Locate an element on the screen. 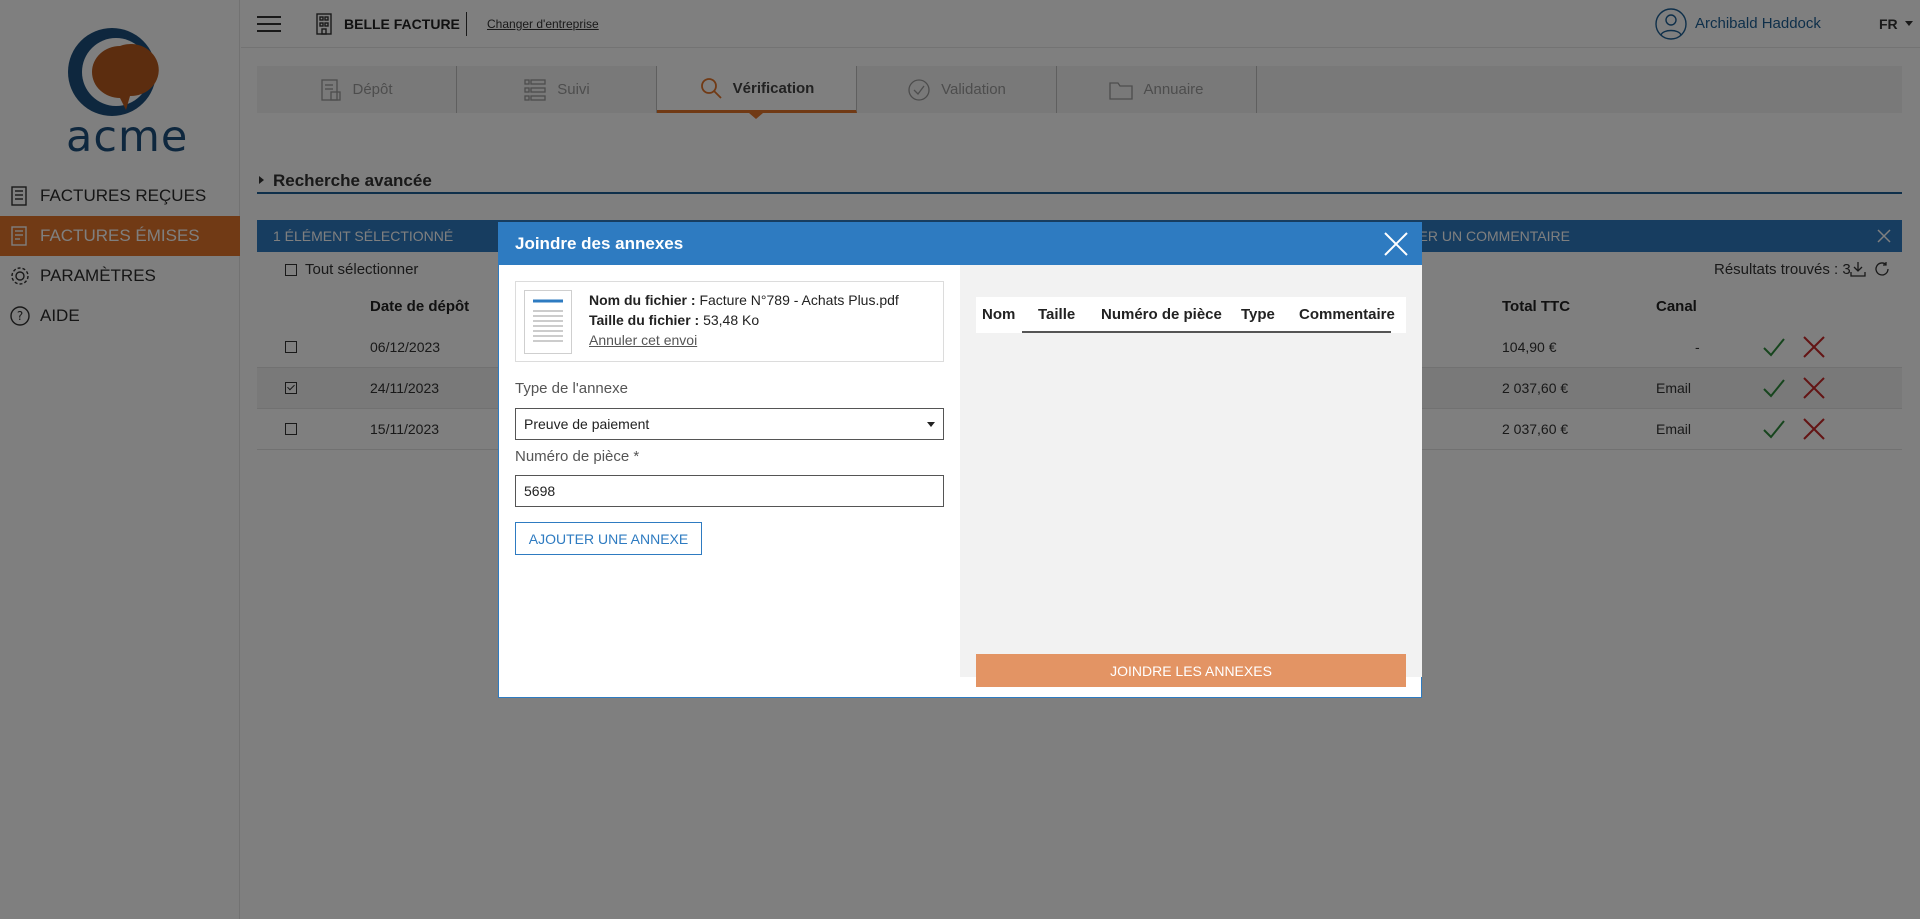 This screenshot has width=1920, height=919. annex-col-piece: Numéro de pièce is located at coordinates (1161, 314).